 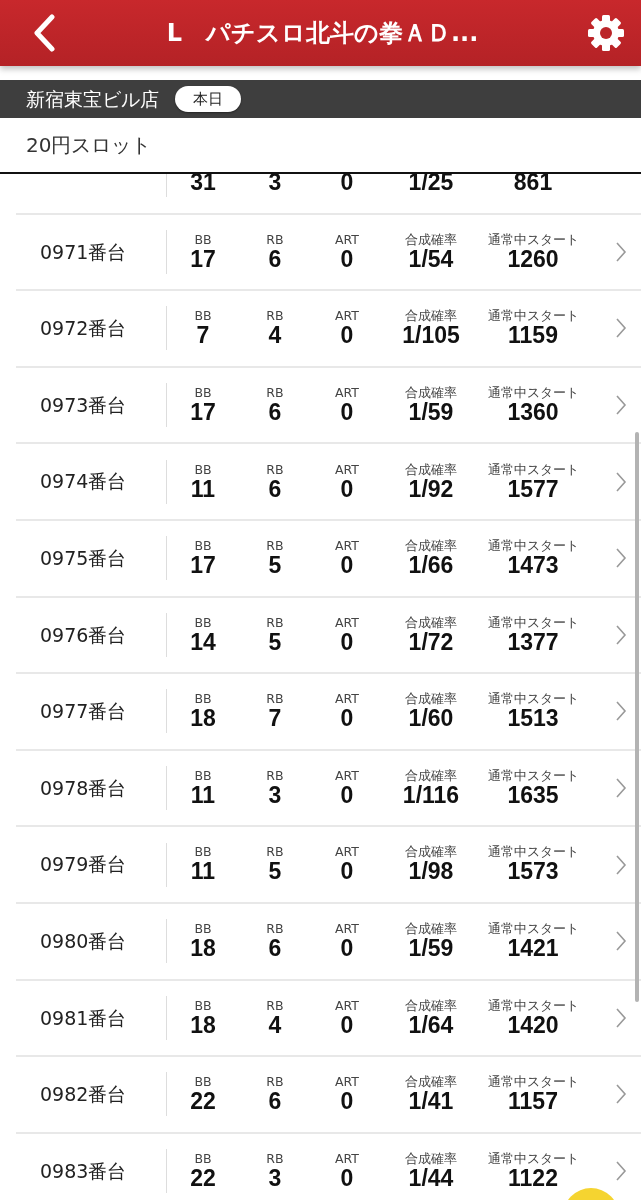 What do you see at coordinates (203, 185) in the screenshot?
I see `stat-value: 31` at bounding box center [203, 185].